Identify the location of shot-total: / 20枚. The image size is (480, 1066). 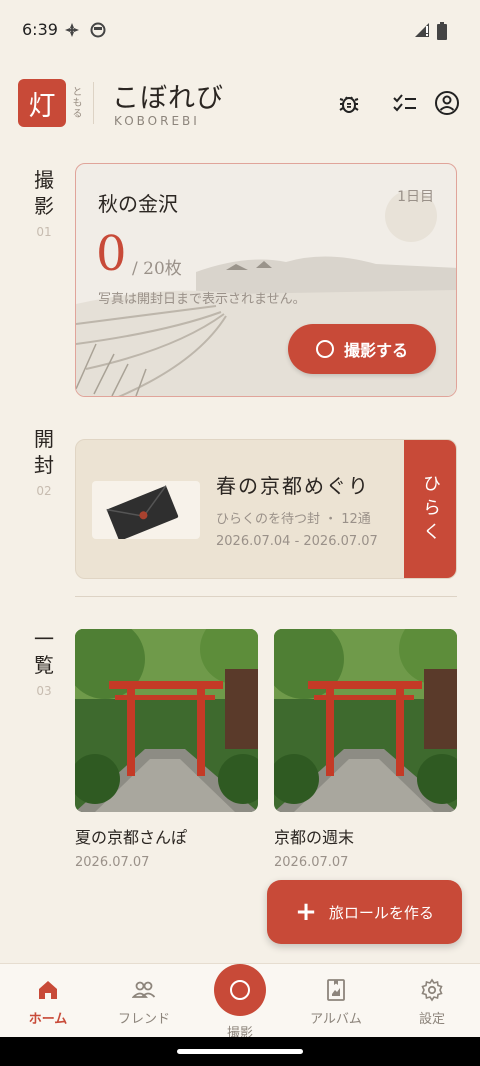
(157, 269).